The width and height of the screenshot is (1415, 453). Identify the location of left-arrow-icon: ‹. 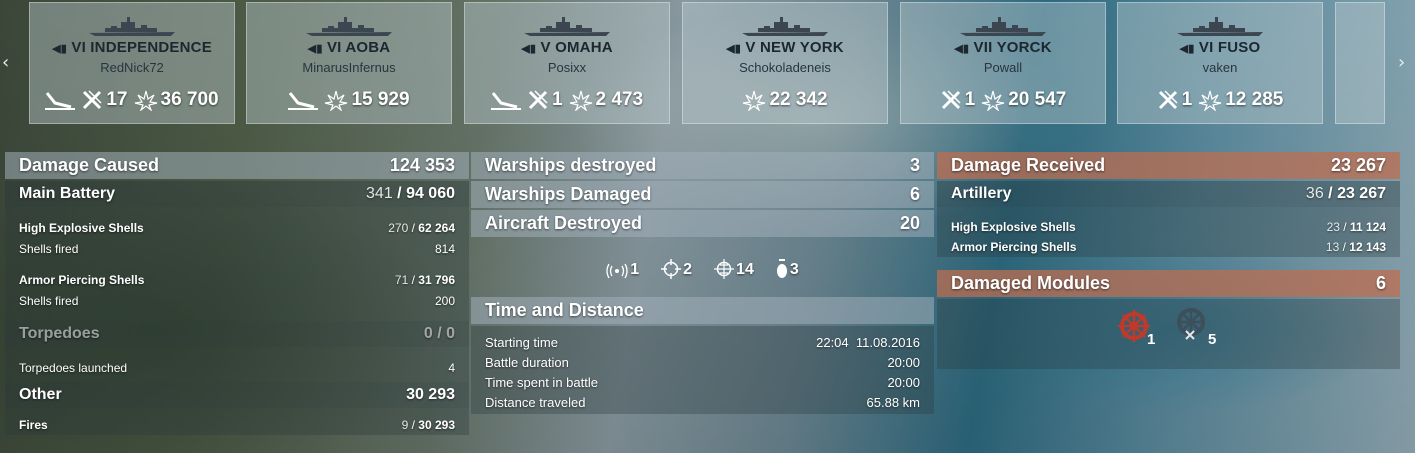
(5, 62).